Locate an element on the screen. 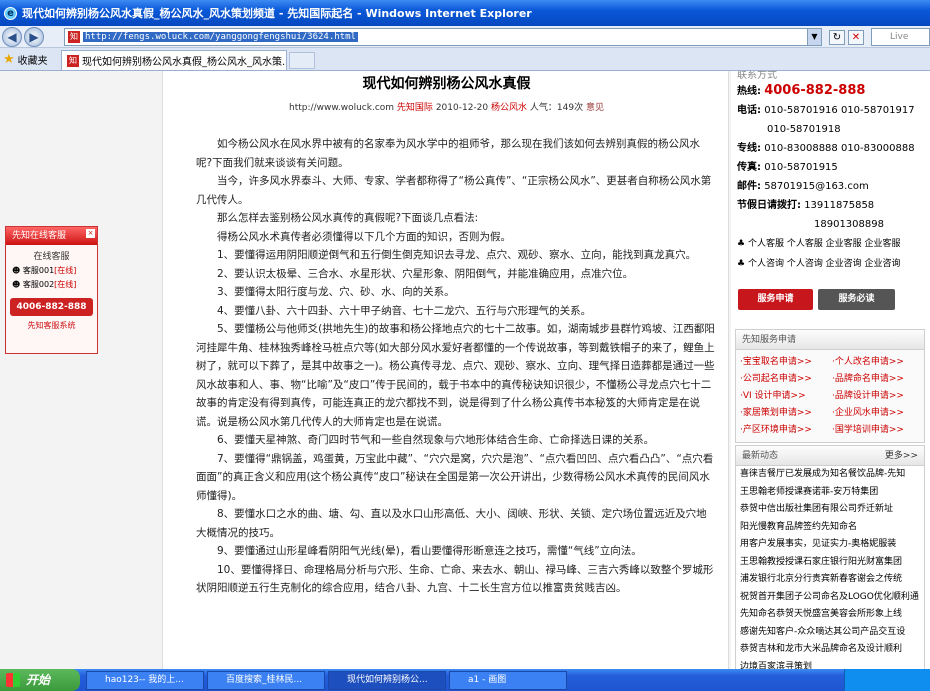  favorites-button: ★ 收藏夹 is located at coordinates (25, 59).